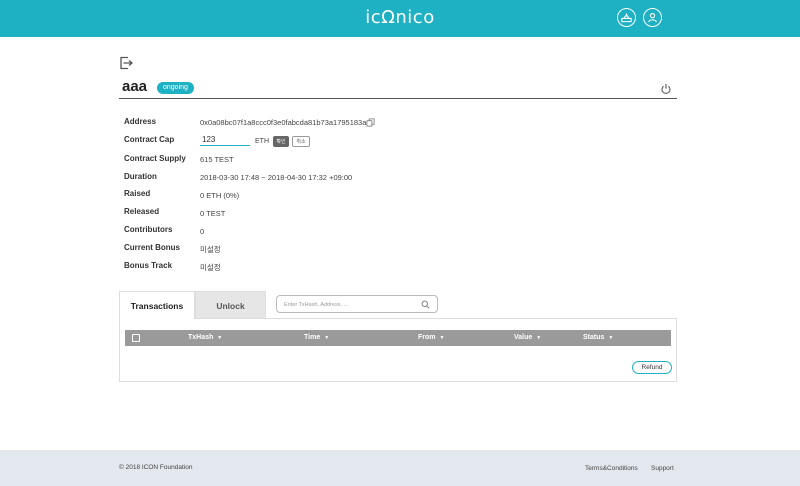  I want to click on support-link: Support, so click(662, 468).